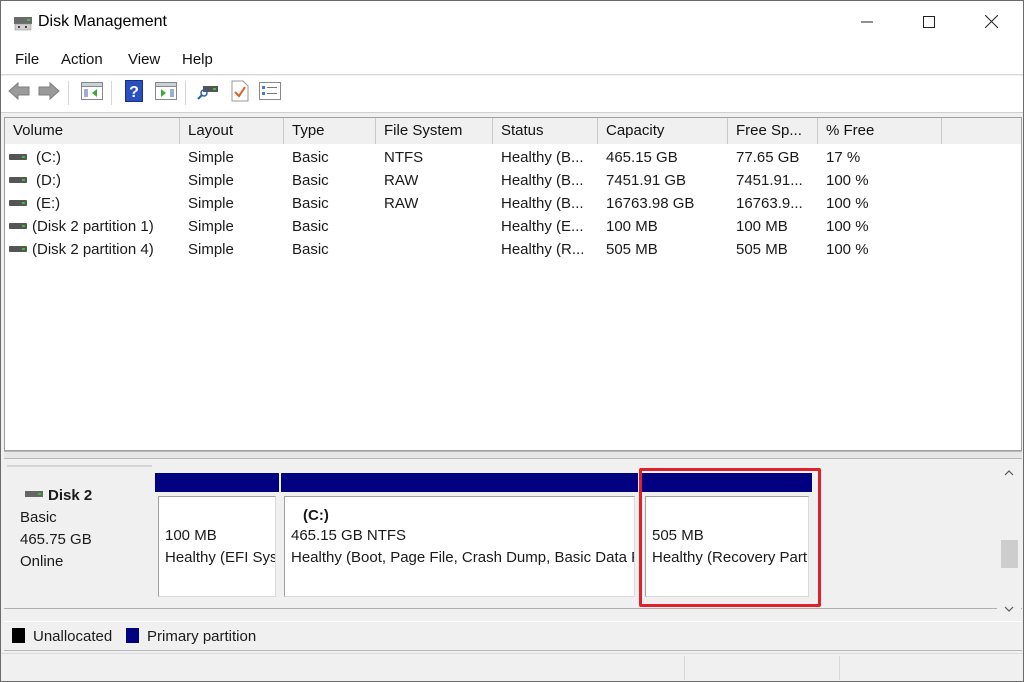 The height and width of the screenshot is (682, 1024). I want to click on vertical-scrollbar, so click(1009, 535).